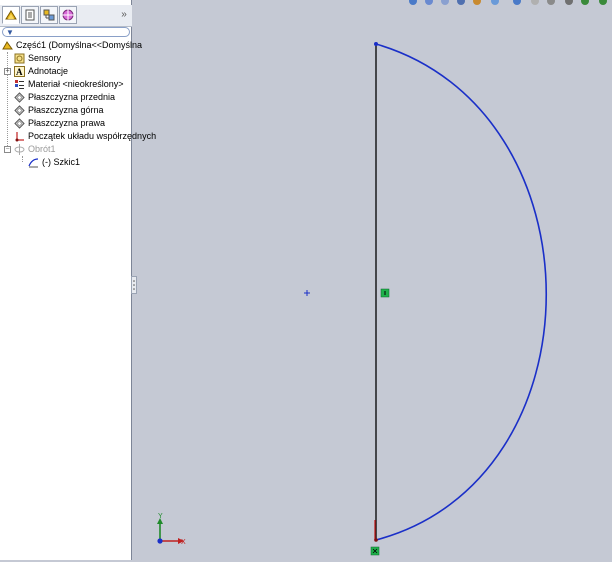 The height and width of the screenshot is (562, 612). Describe the element at coordinates (66, 32) in the screenshot. I see `tree-filter-input: ▼` at that location.